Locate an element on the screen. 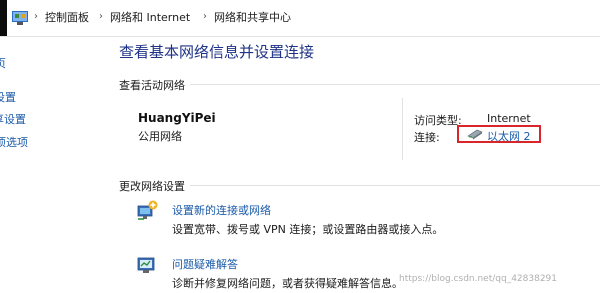 This screenshot has width=600, height=293. sidebar-item-control-panel-home: 页 is located at coordinates (3, 63).